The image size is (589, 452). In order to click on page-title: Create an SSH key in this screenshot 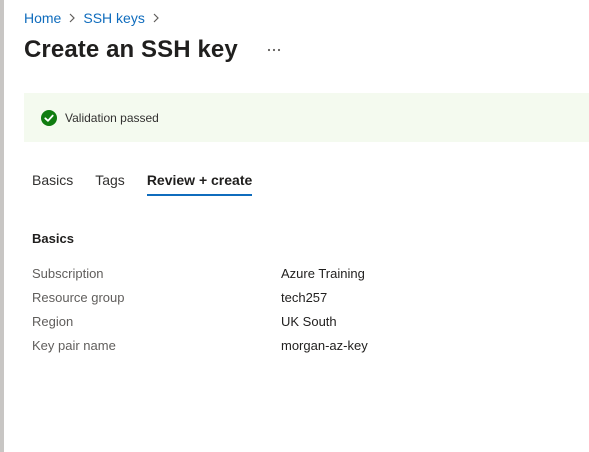, I will do `click(131, 49)`.